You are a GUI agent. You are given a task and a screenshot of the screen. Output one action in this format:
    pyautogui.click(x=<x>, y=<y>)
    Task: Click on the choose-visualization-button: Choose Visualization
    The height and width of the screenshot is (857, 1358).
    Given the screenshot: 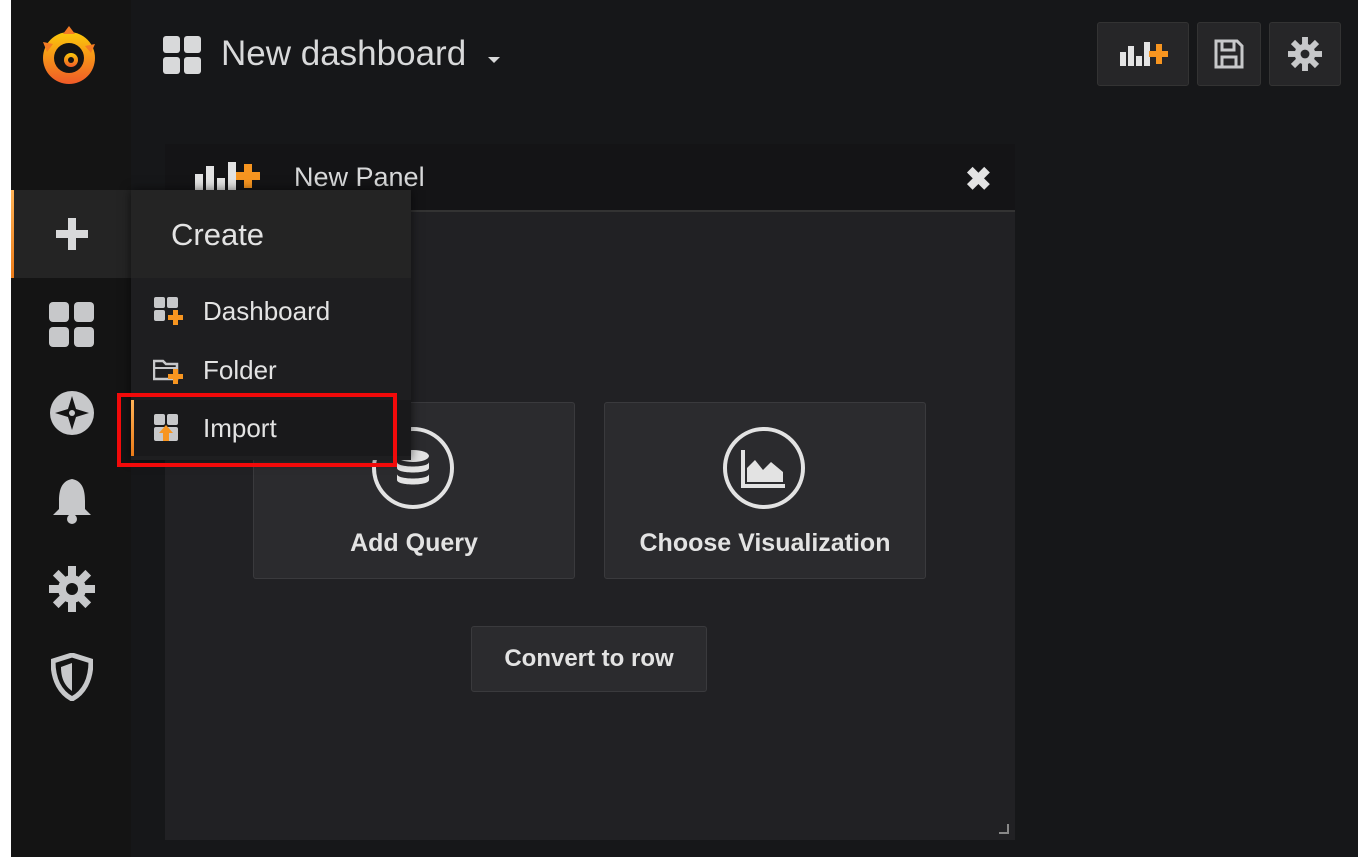 What is the action you would take?
    pyautogui.click(x=765, y=490)
    